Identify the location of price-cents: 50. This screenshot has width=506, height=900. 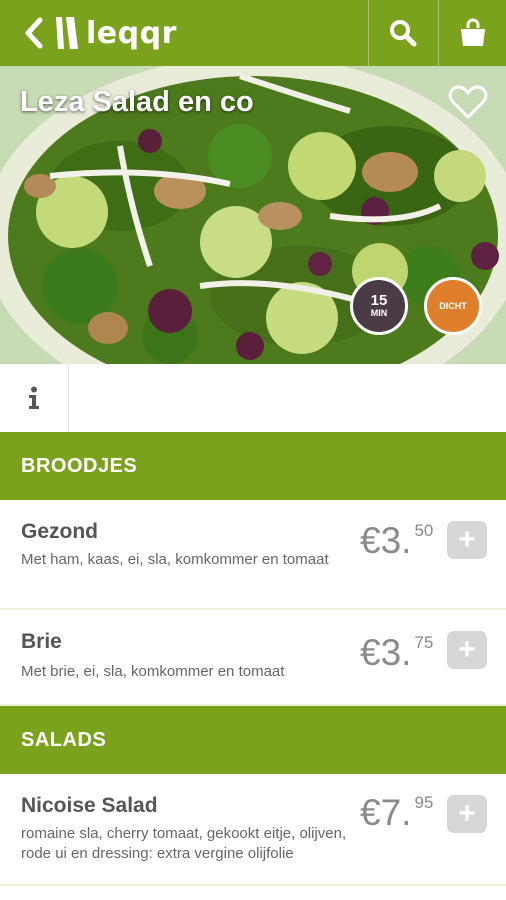
(424, 530).